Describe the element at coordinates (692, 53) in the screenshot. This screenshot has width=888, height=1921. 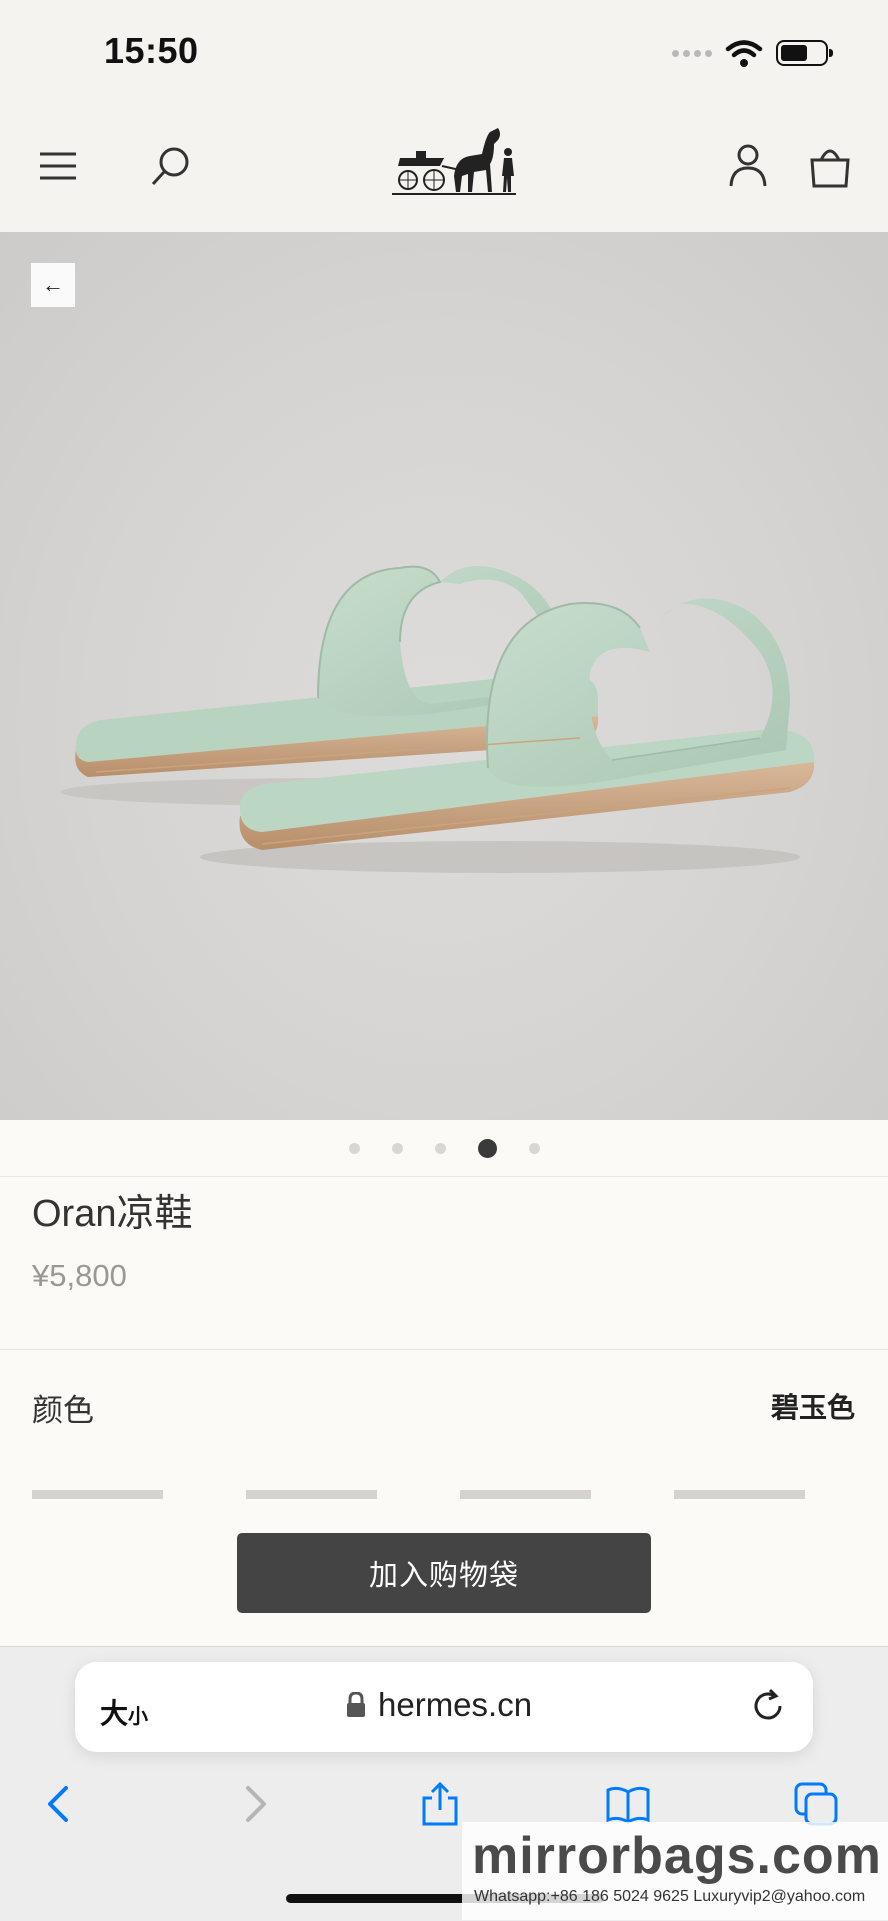
I see `cellular-signal-icon` at that location.